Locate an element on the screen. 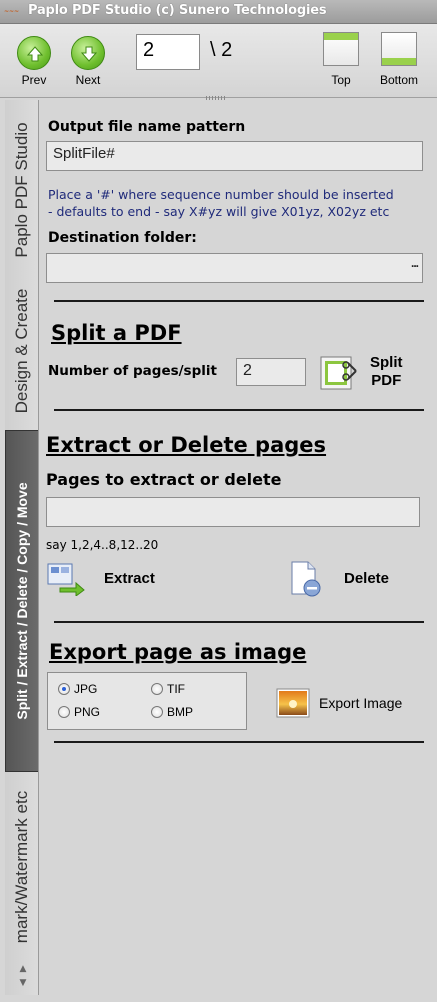 The height and width of the screenshot is (1002, 437). extract-button: Extract is located at coordinates (111, 580).